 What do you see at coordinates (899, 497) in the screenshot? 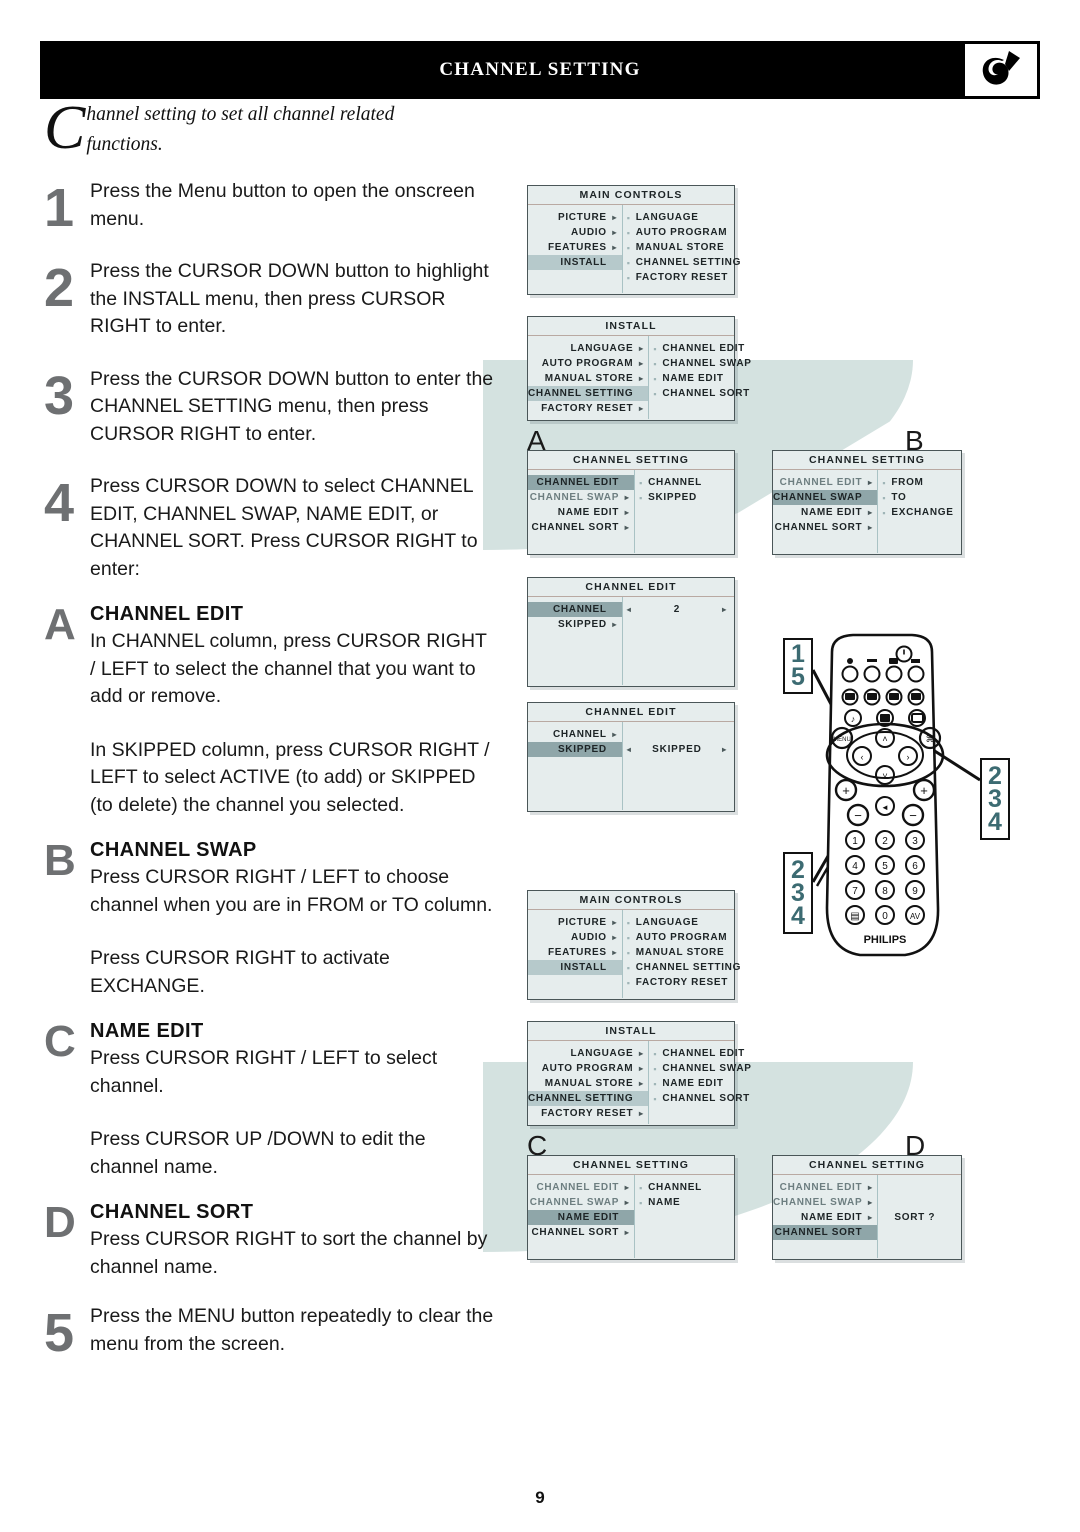
I see `osd-sub-item-label: TO` at bounding box center [899, 497].